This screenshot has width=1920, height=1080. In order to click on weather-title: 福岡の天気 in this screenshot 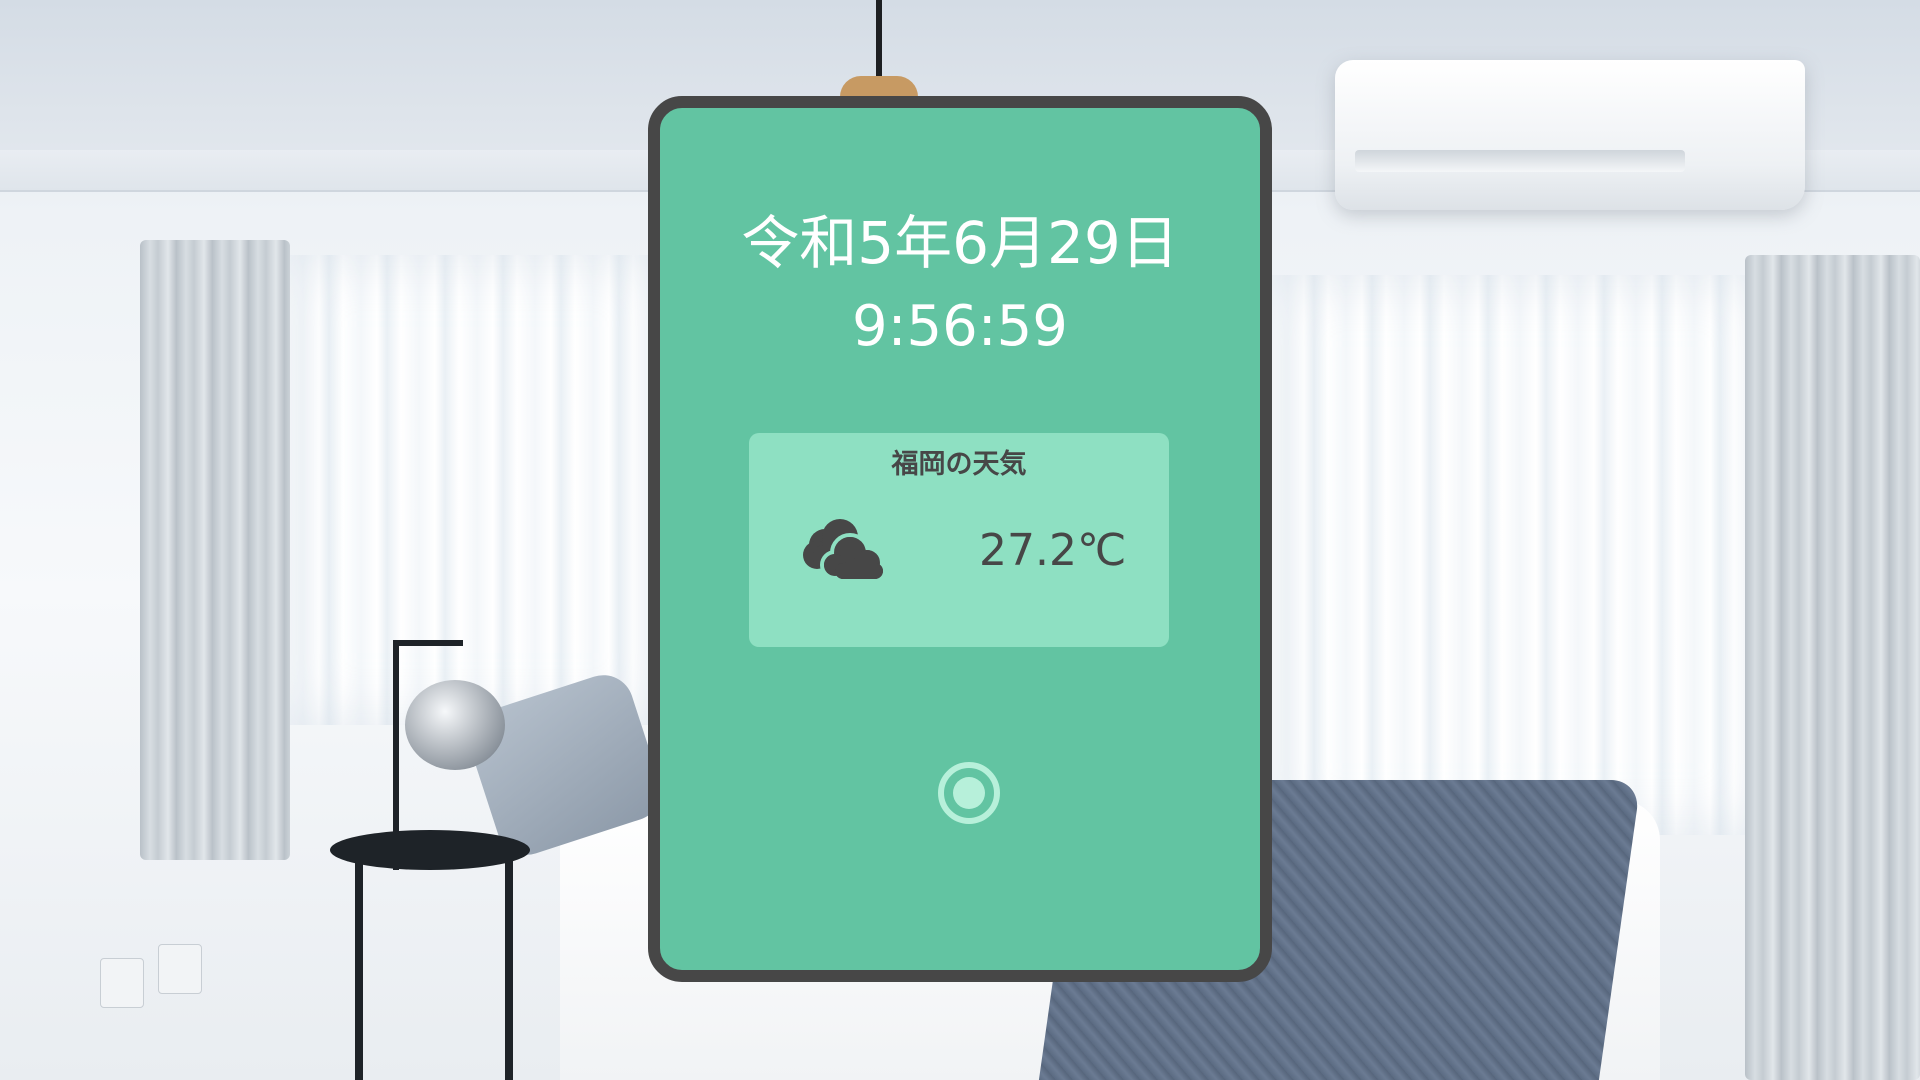, I will do `click(959, 464)`.